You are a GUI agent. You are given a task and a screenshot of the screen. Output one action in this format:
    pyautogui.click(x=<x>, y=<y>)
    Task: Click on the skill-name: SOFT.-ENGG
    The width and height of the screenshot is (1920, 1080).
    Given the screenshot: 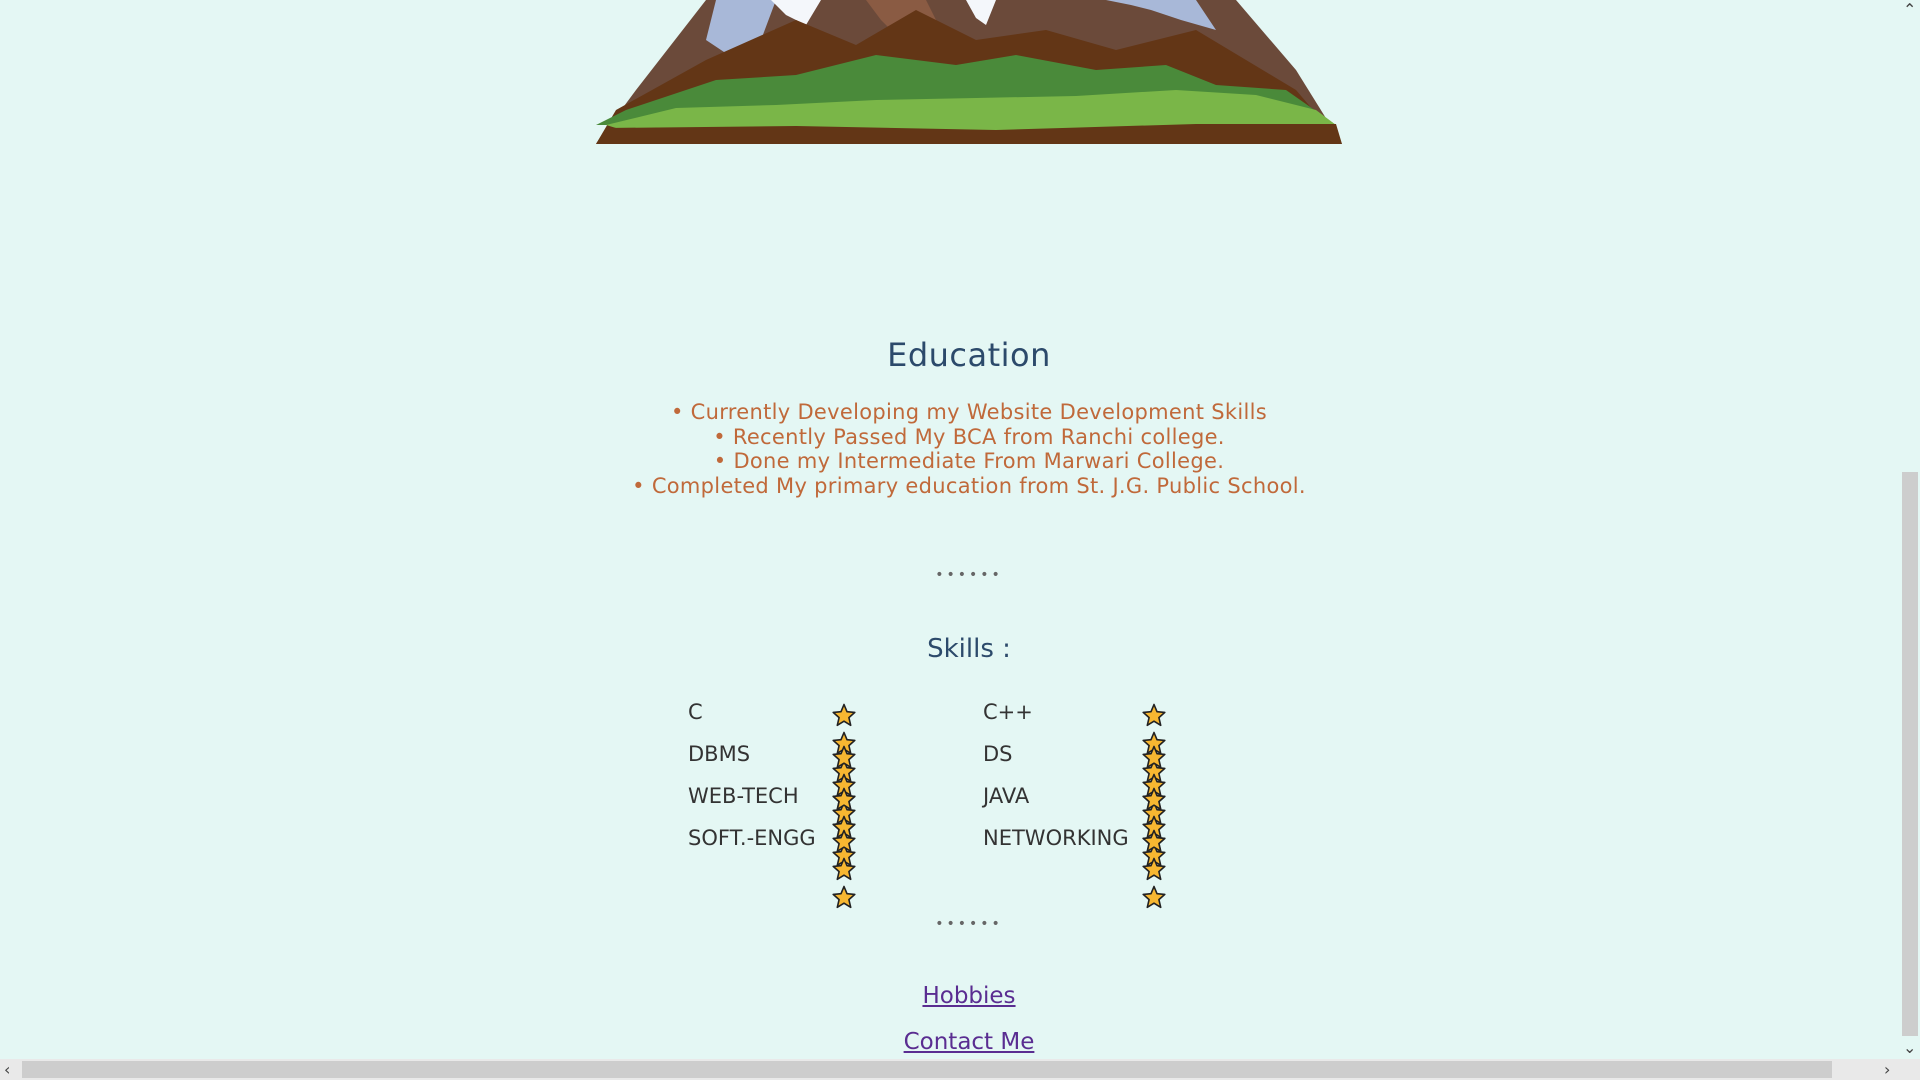 What is the action you would take?
    pyautogui.click(x=752, y=838)
    